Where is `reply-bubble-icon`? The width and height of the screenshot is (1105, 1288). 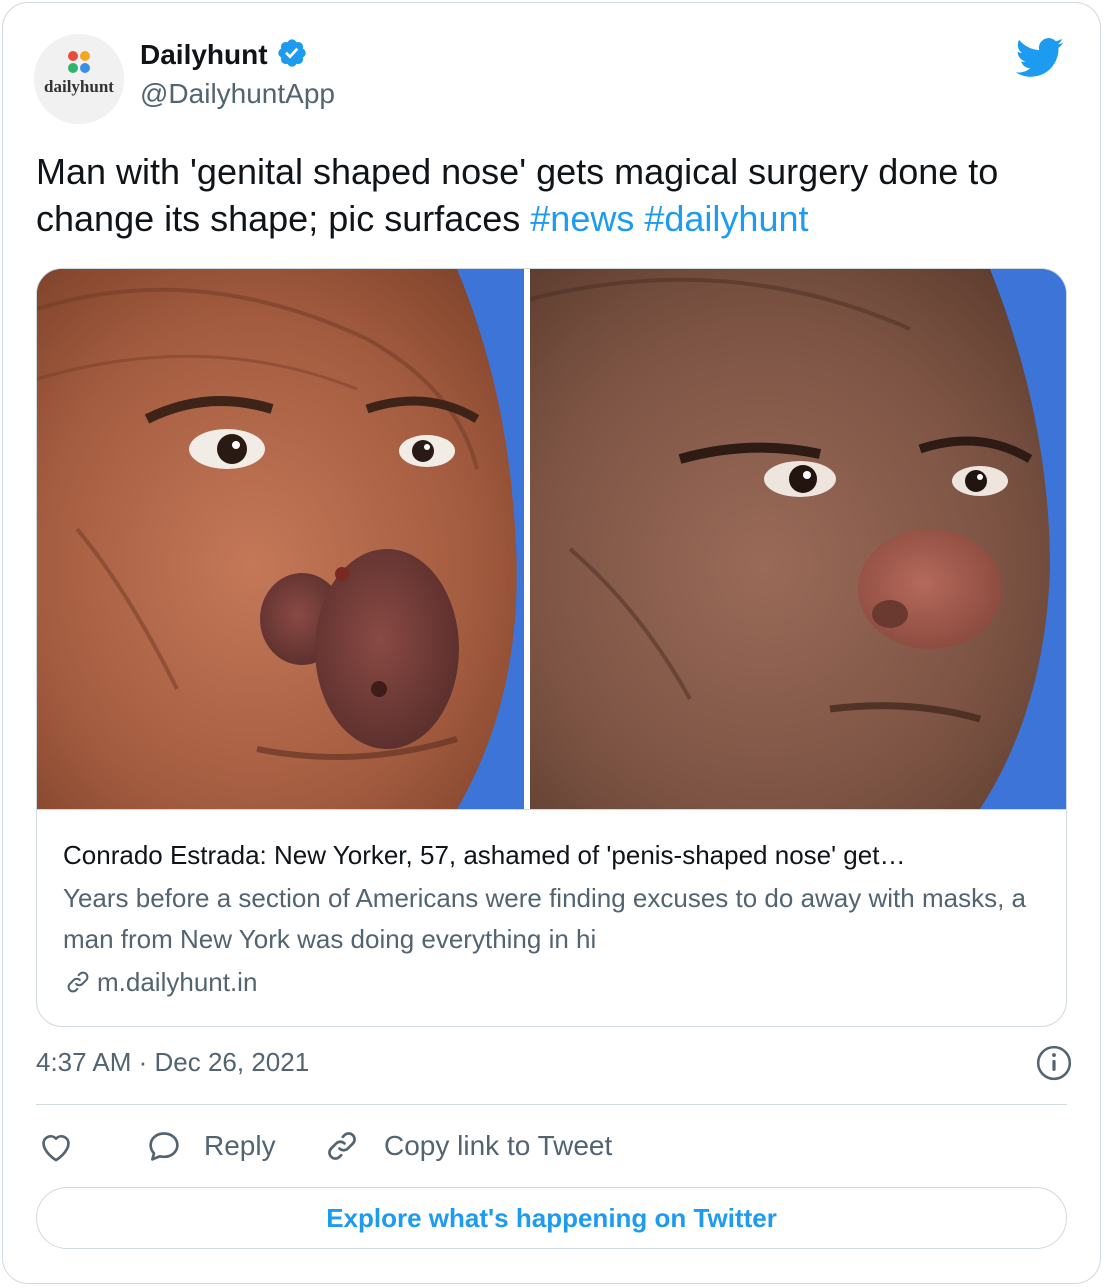
reply-bubble-icon is located at coordinates (164, 1146).